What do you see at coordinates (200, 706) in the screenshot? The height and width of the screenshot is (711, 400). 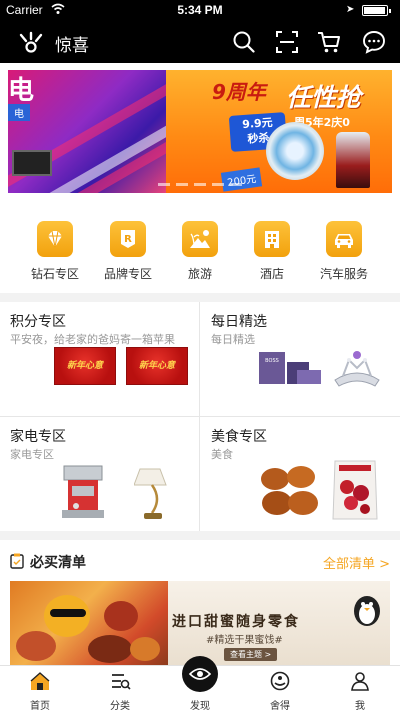 I see `tab-label: 发现` at bounding box center [200, 706].